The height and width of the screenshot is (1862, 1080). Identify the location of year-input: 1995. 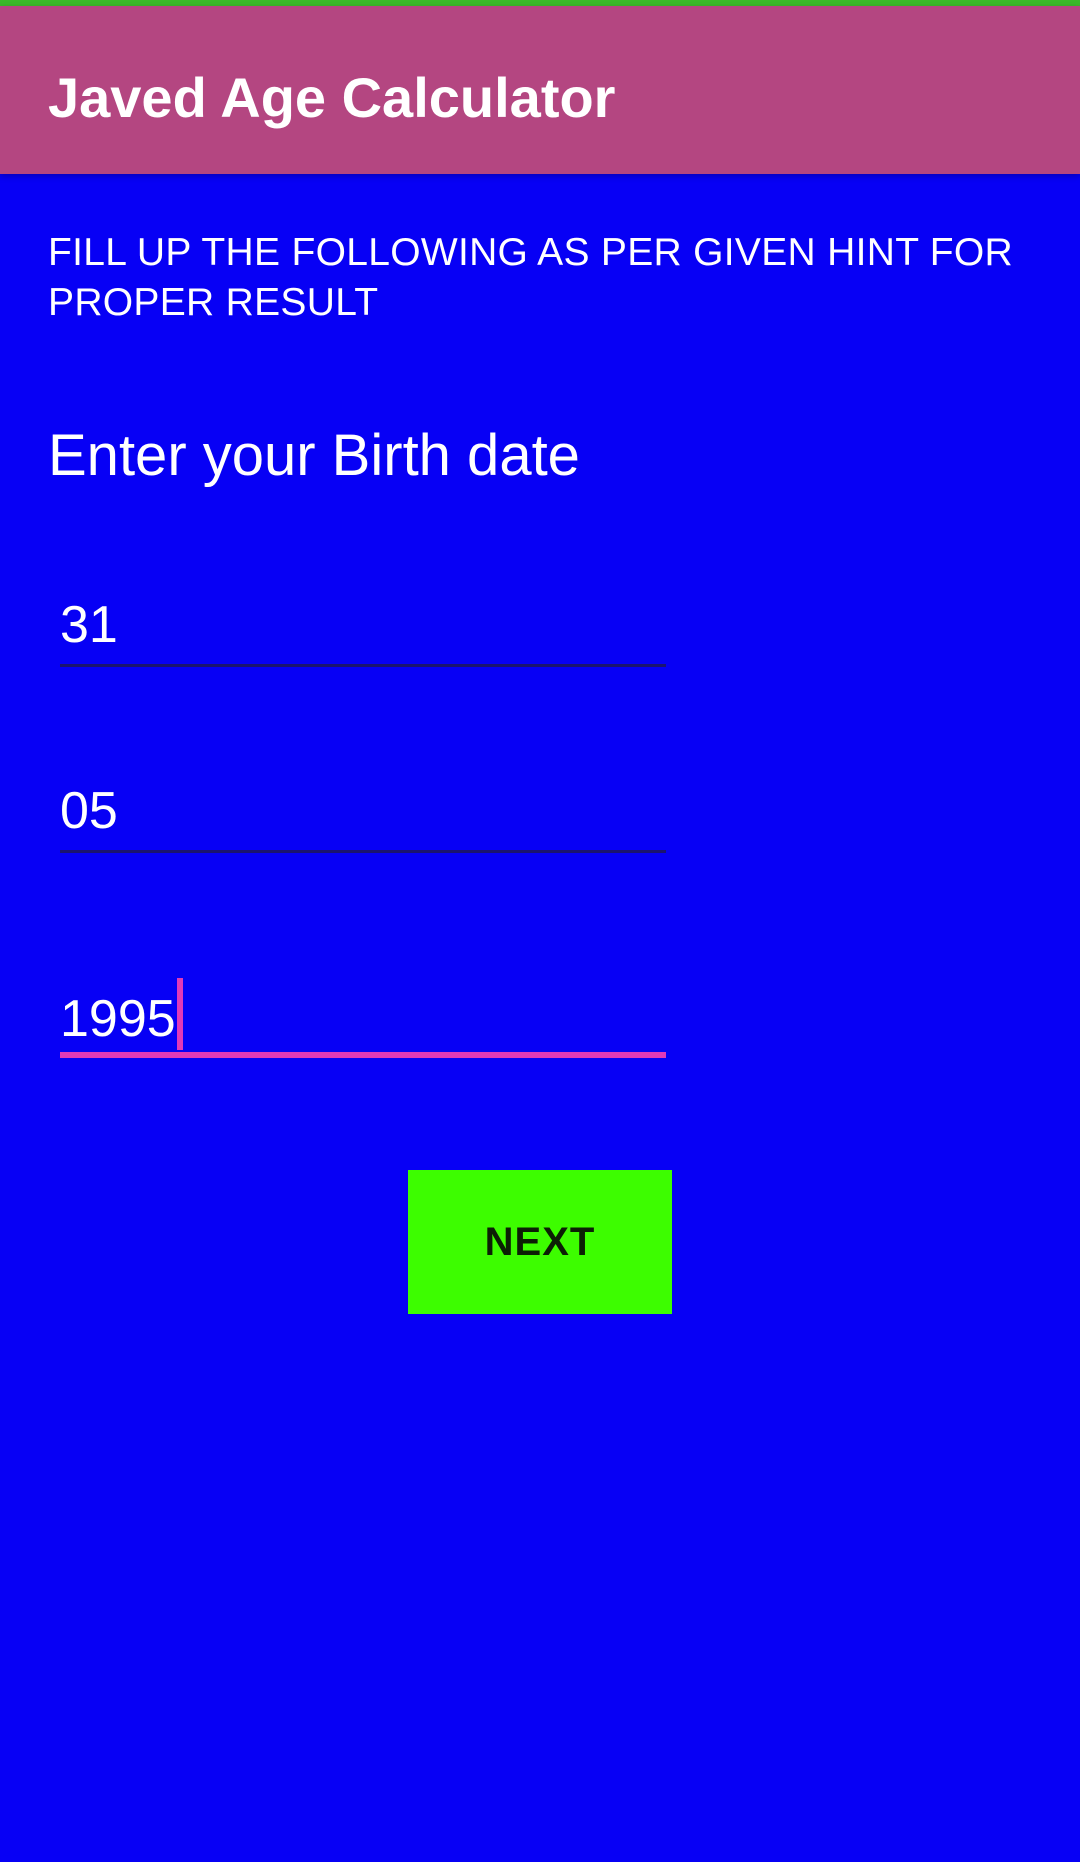
(363, 1017).